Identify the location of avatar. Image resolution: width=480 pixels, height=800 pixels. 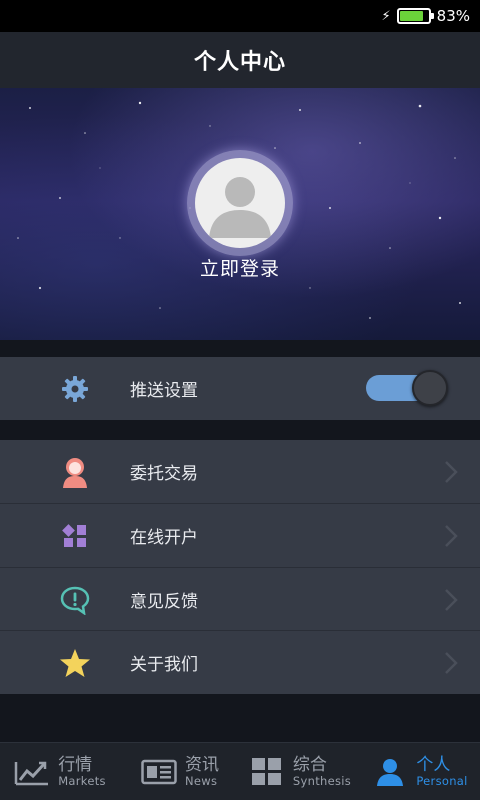
(240, 203).